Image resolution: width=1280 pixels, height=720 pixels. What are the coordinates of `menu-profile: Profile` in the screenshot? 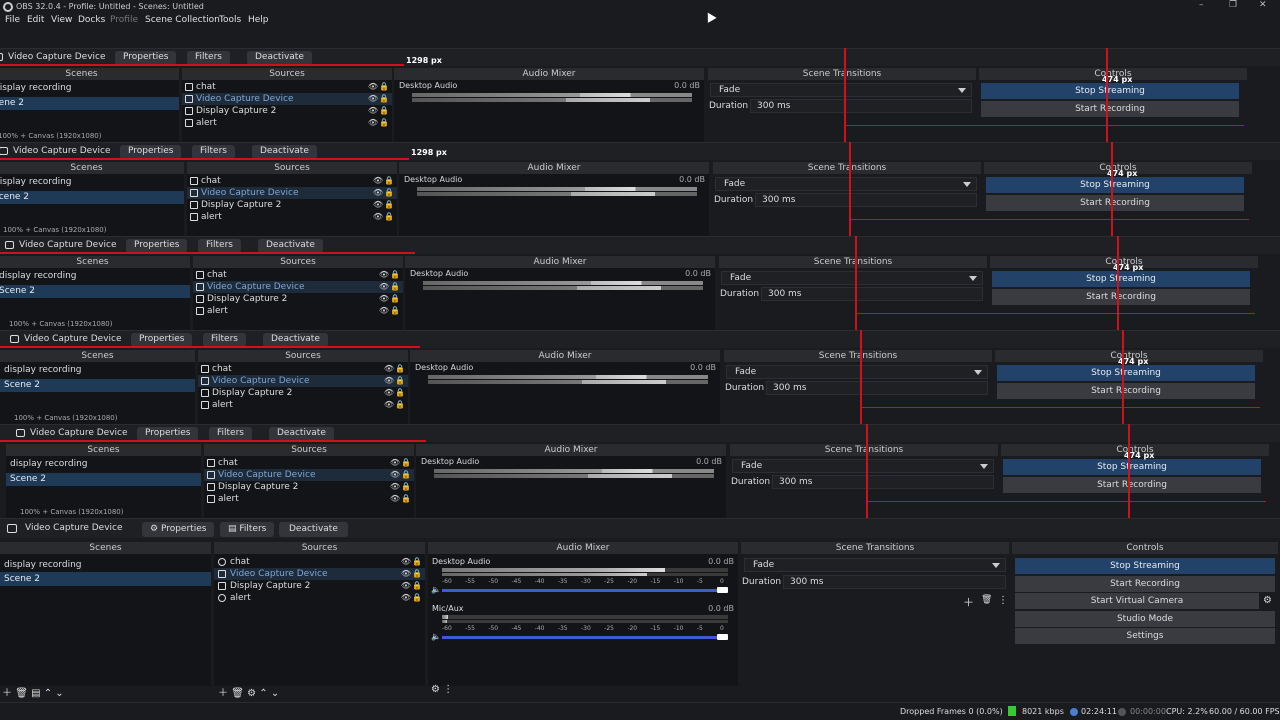 It's located at (124, 20).